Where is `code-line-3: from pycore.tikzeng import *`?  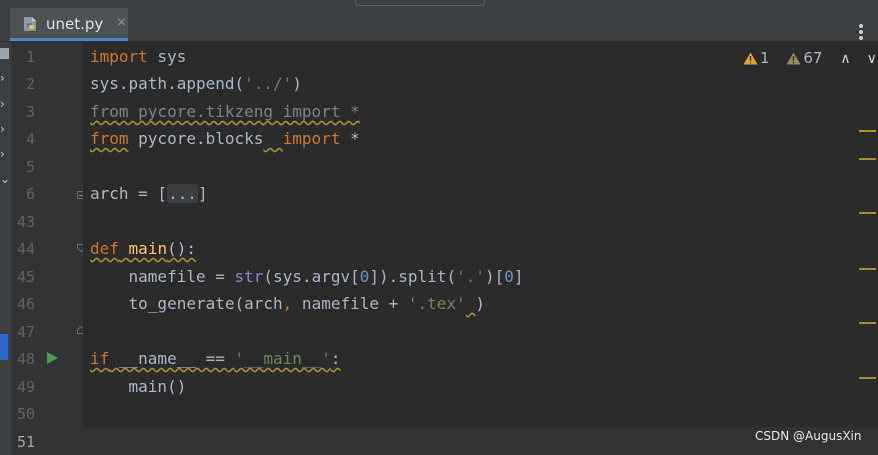
code-line-3: from pycore.tikzeng import * is located at coordinates (225, 112).